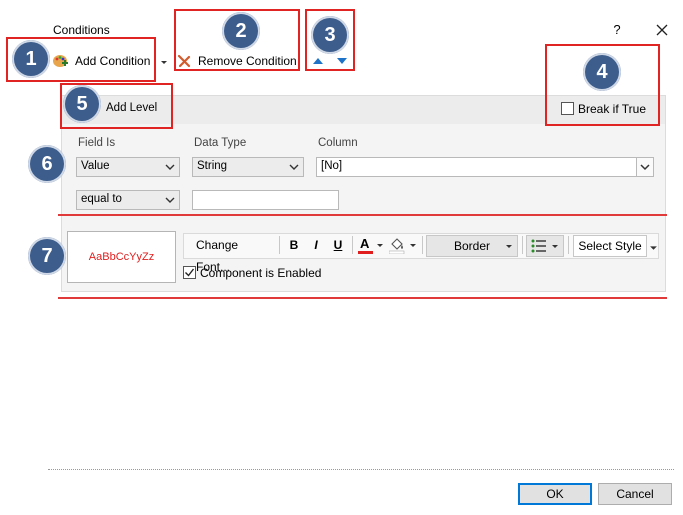 The width and height of the screenshot is (683, 515). Describe the element at coordinates (338, 245) in the screenshot. I see `underline-button: U` at that location.